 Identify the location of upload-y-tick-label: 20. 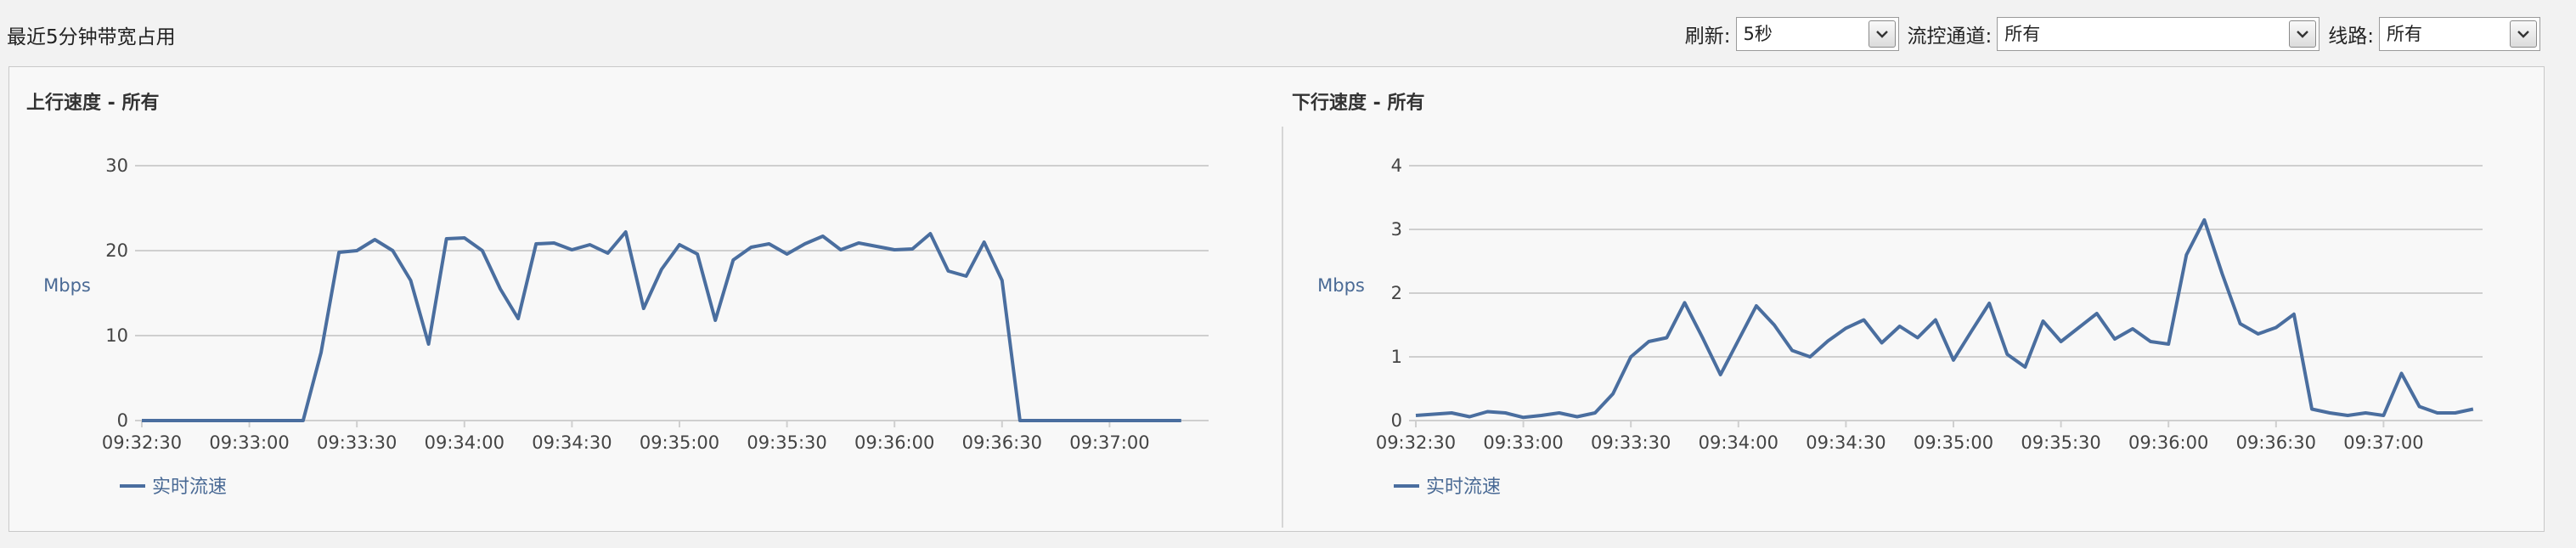
(116, 251).